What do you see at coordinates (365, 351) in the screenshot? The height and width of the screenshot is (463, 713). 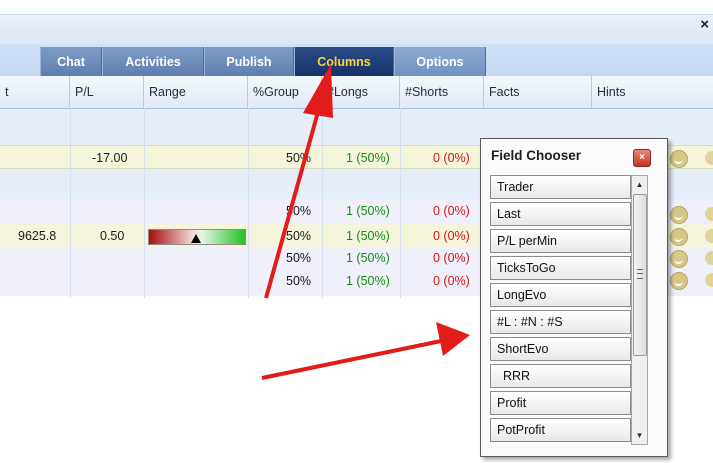 I see `arrow-to-field-chooser` at bounding box center [365, 351].